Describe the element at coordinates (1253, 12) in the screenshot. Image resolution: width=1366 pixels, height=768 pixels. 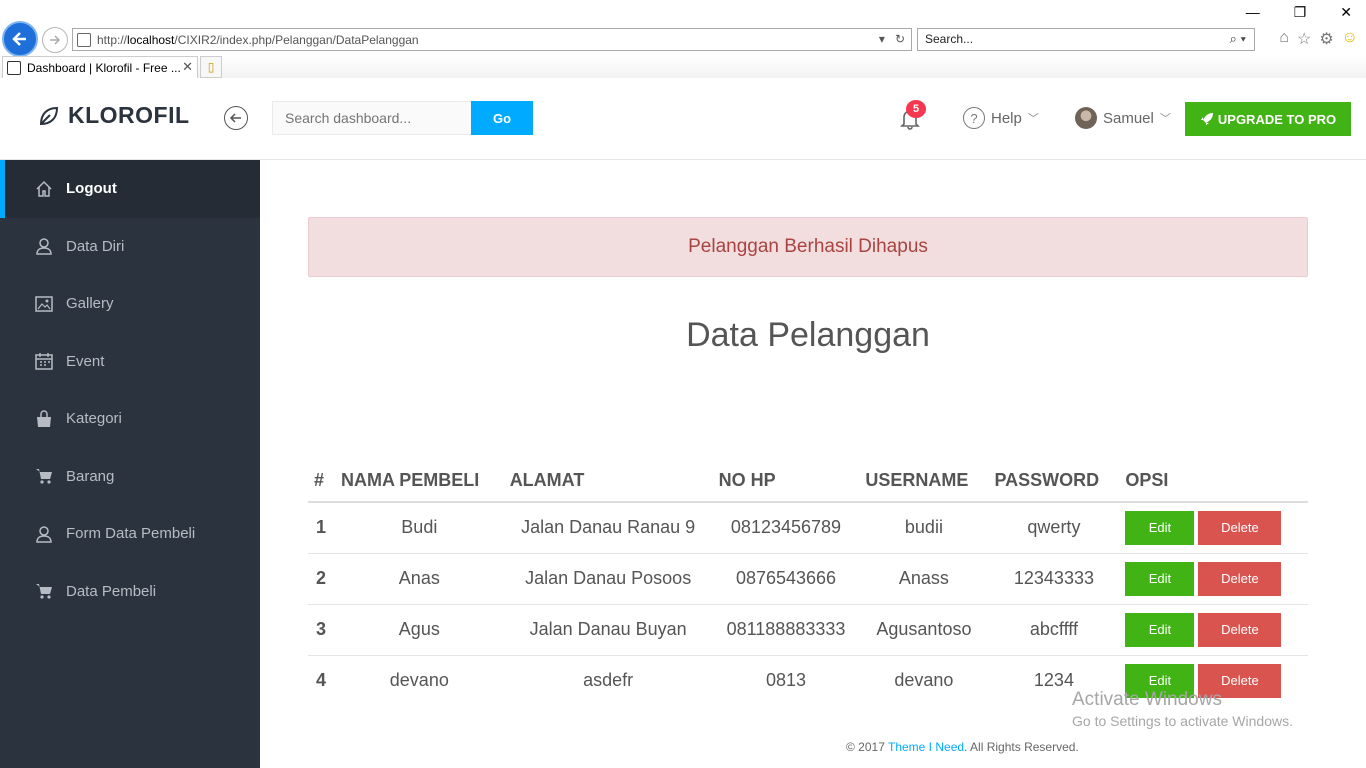
I see `minimize-button: —` at that location.